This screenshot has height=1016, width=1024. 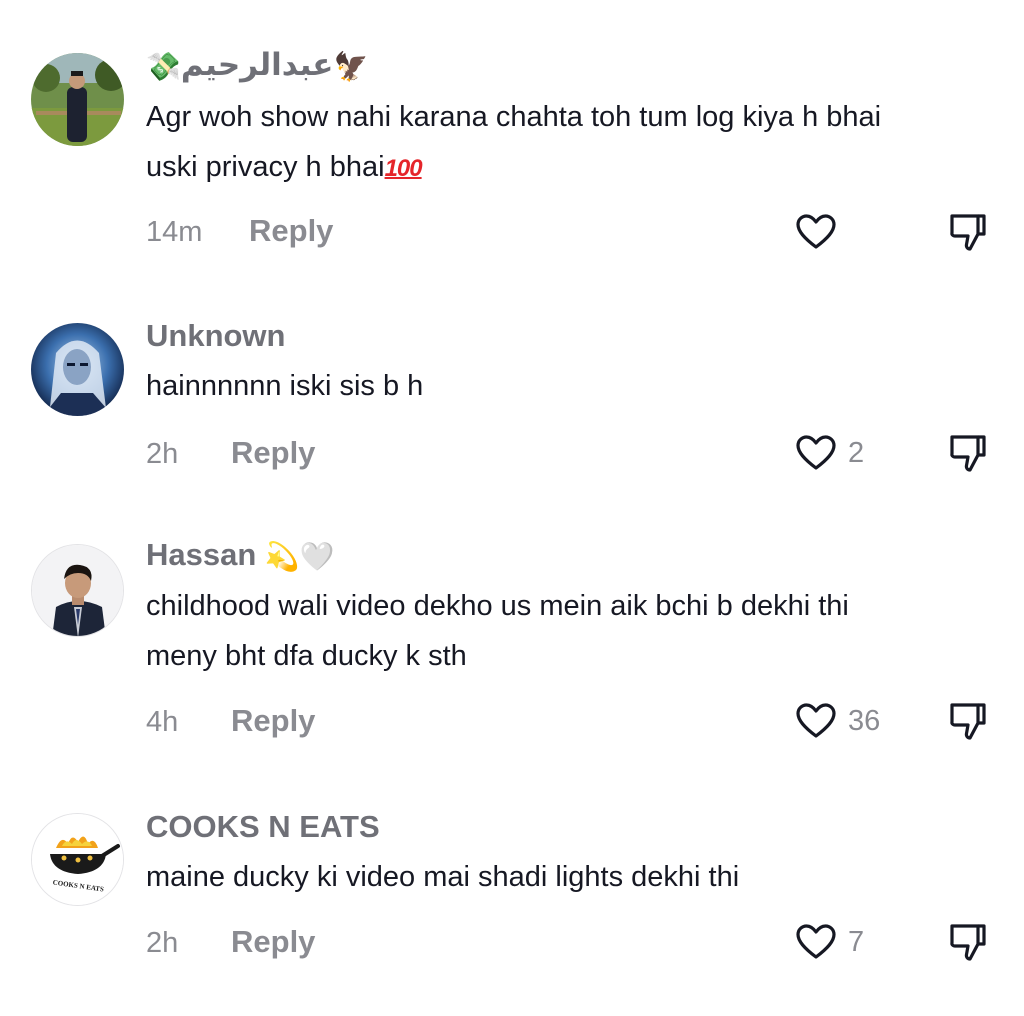 What do you see at coordinates (856, 942) in the screenshot?
I see `like-count: 7` at bounding box center [856, 942].